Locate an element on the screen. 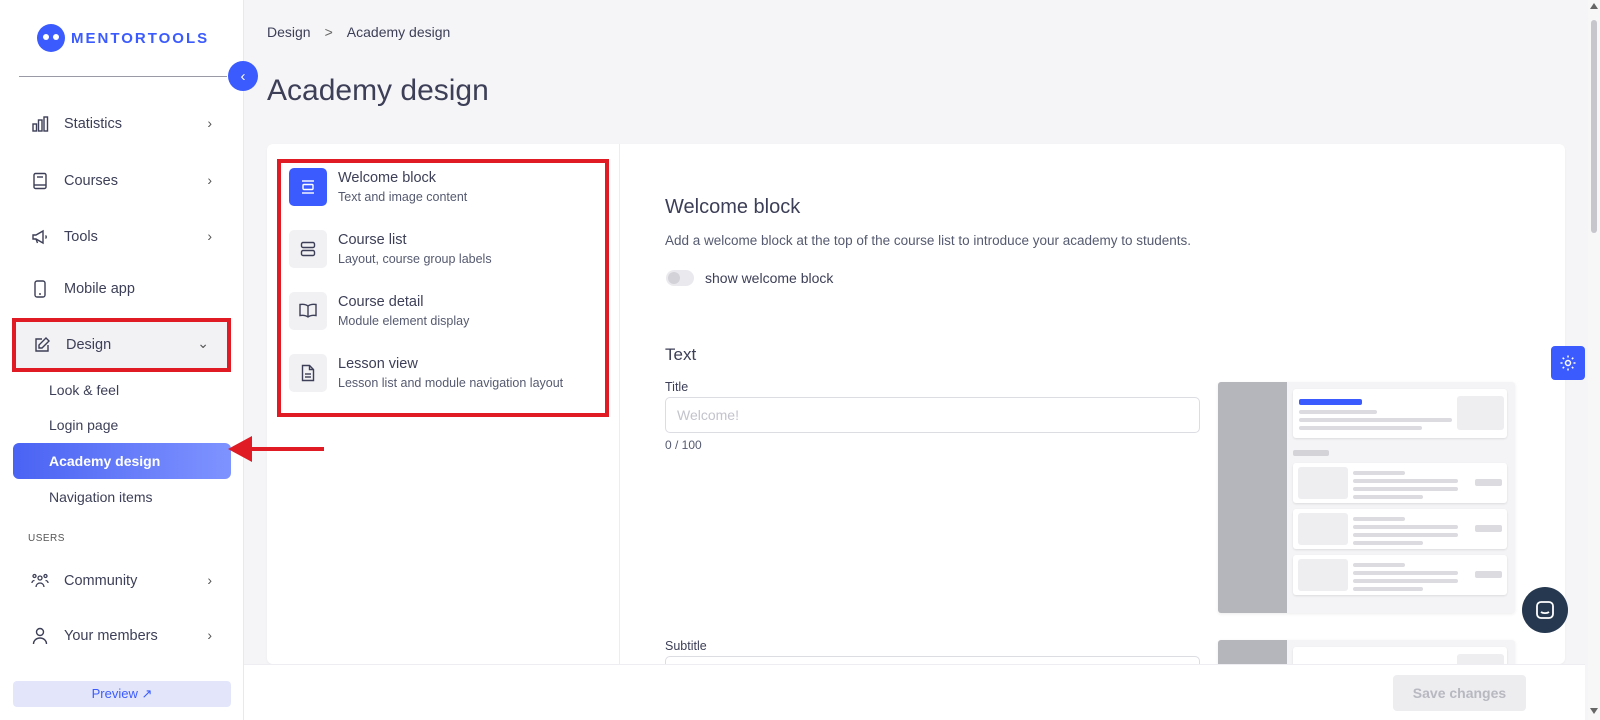 Image resolution: width=1600 pixels, height=720 pixels. toggle-label: show welcome block is located at coordinates (769, 278).